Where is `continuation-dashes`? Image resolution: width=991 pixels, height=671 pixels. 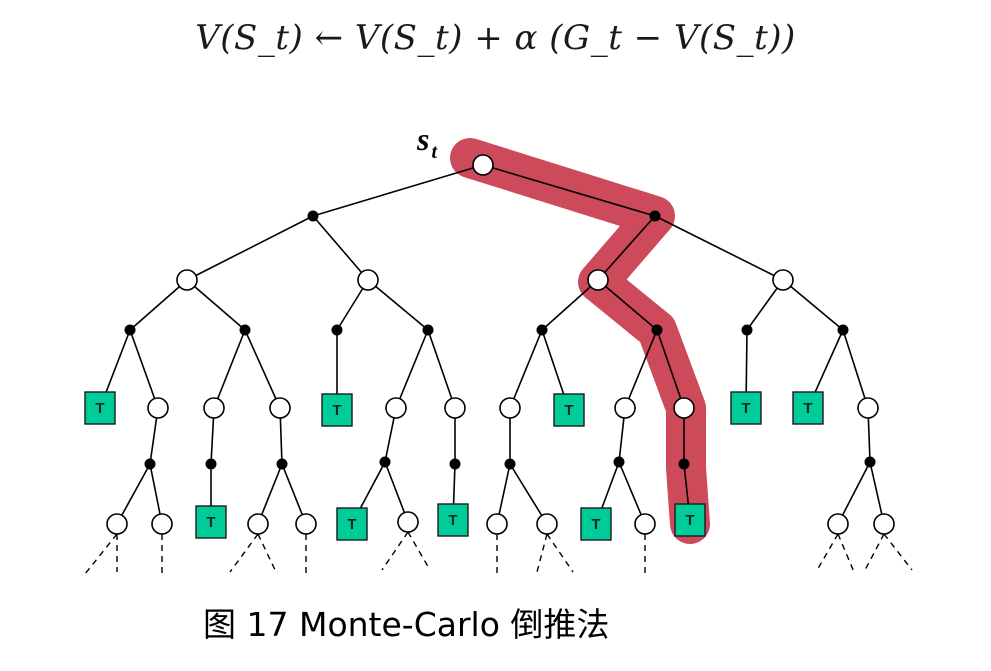
continuation-dashes is located at coordinates (498, 554).